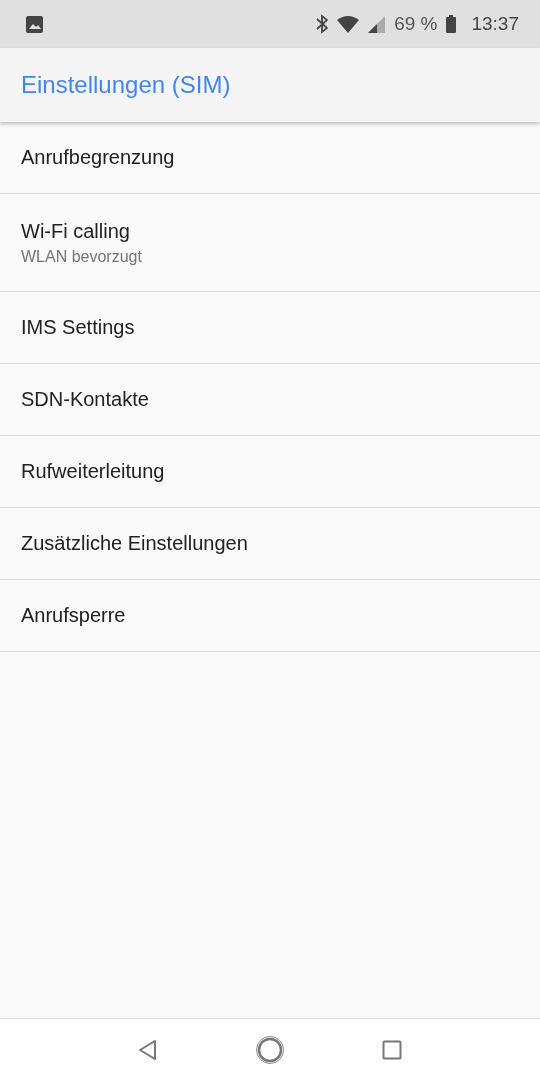 Image resolution: width=540 pixels, height=1080 pixels. Describe the element at coordinates (322, 24) in the screenshot. I see `bluetooth-icon` at that location.